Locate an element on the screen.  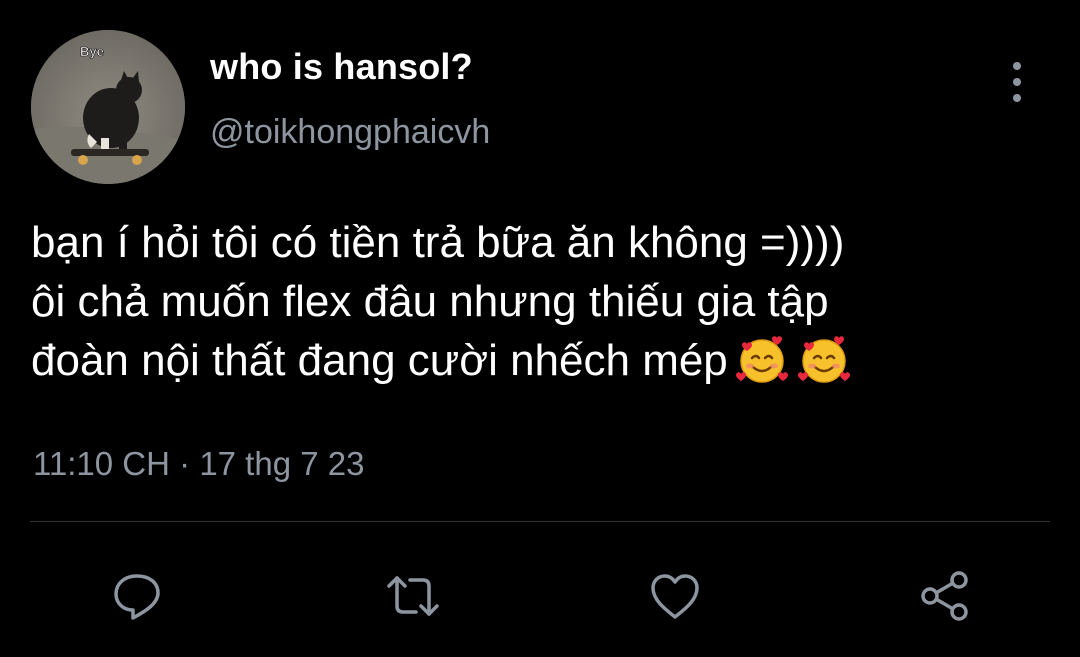
avatar: Bye is located at coordinates (108, 107).